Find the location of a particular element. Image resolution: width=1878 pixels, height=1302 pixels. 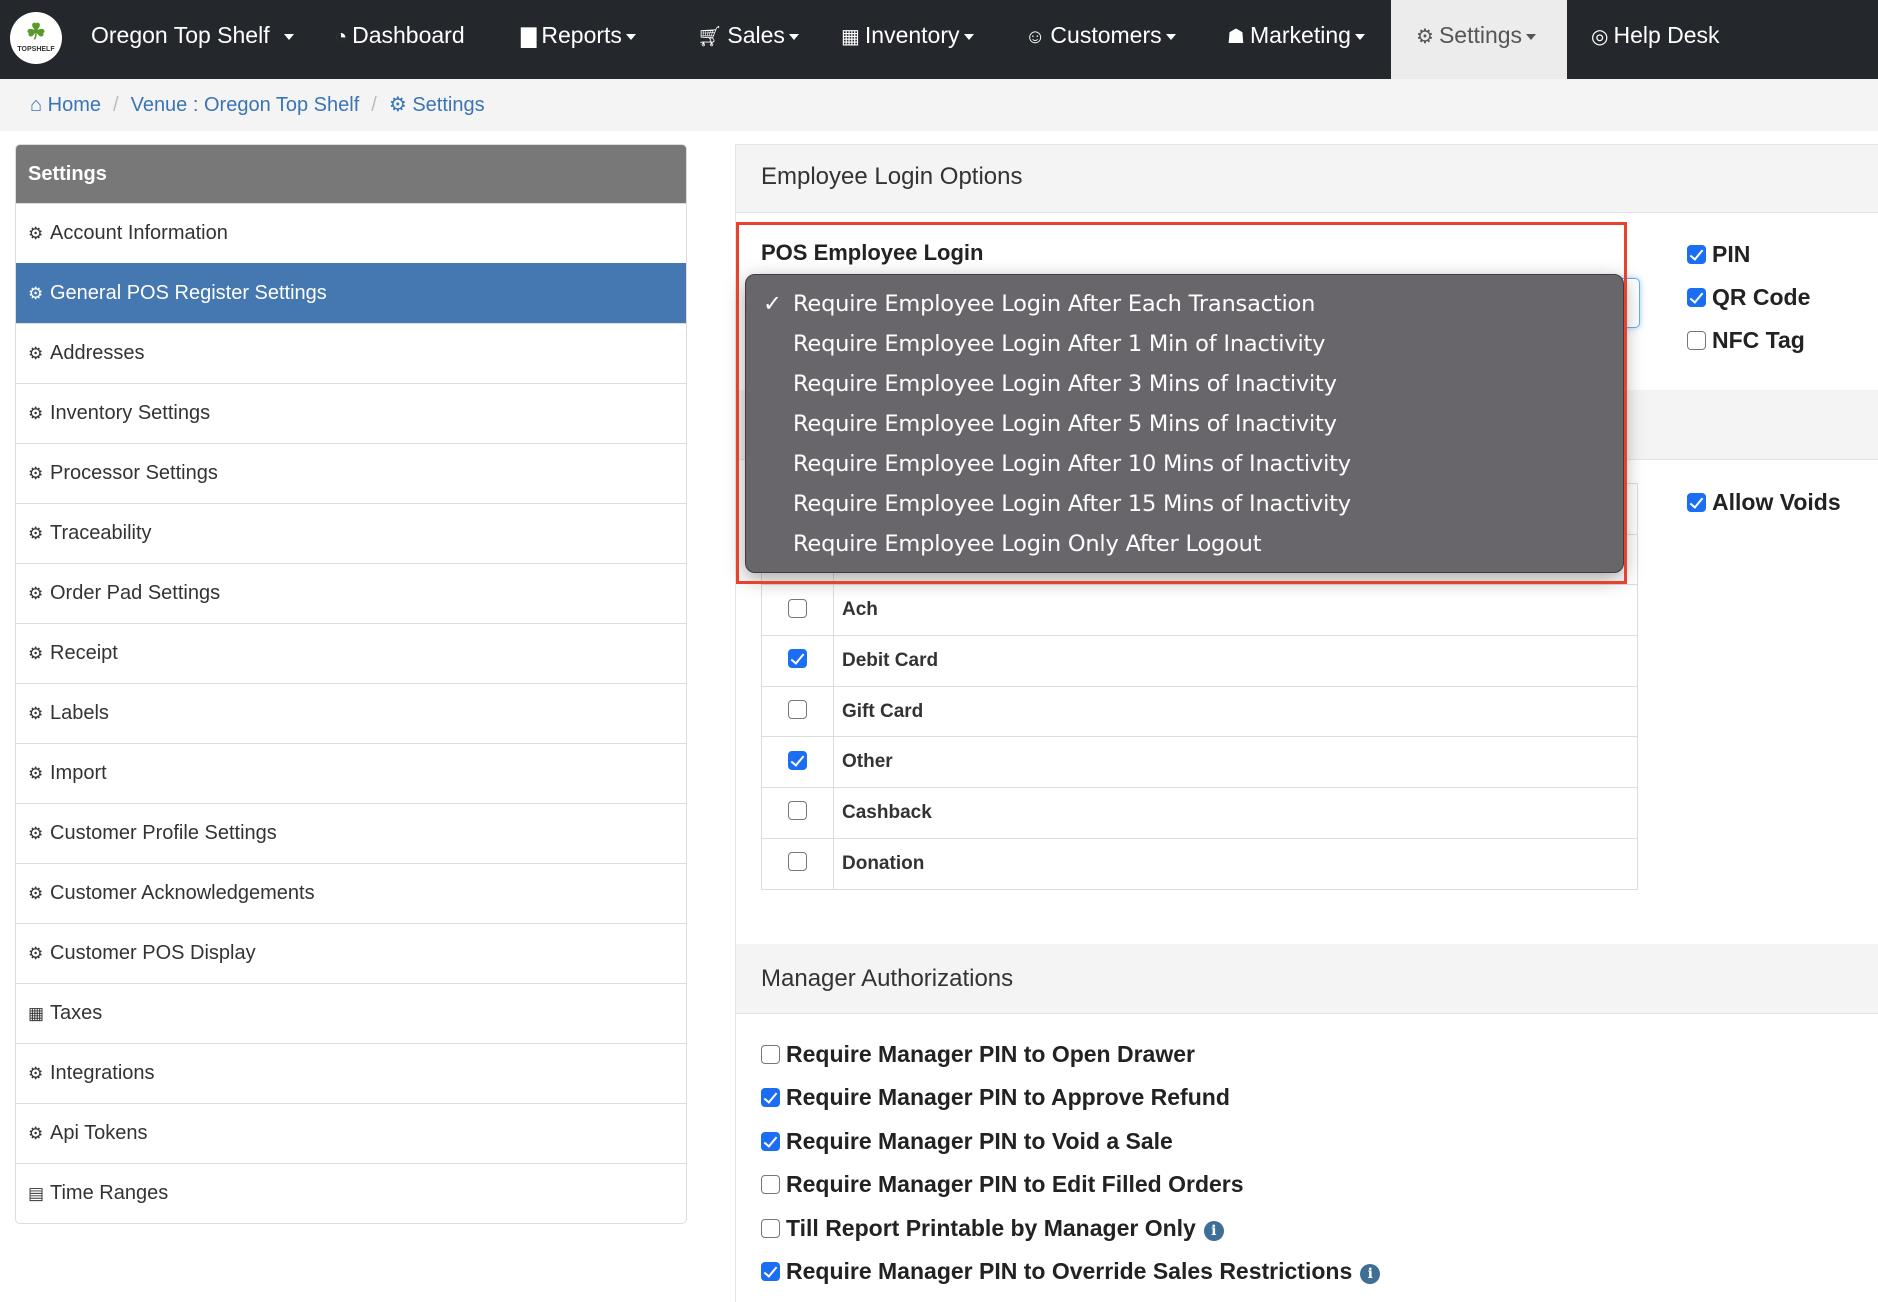

nav-sales: 🛒︎ Sales is located at coordinates (748, 39).